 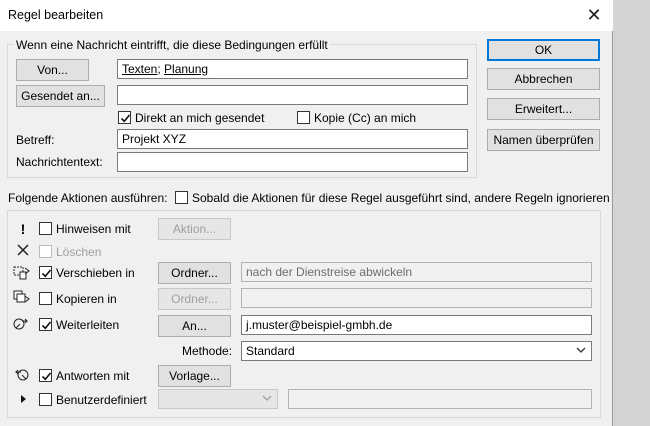 What do you see at coordinates (292, 95) in the screenshot?
I see `sent-to-field` at bounding box center [292, 95].